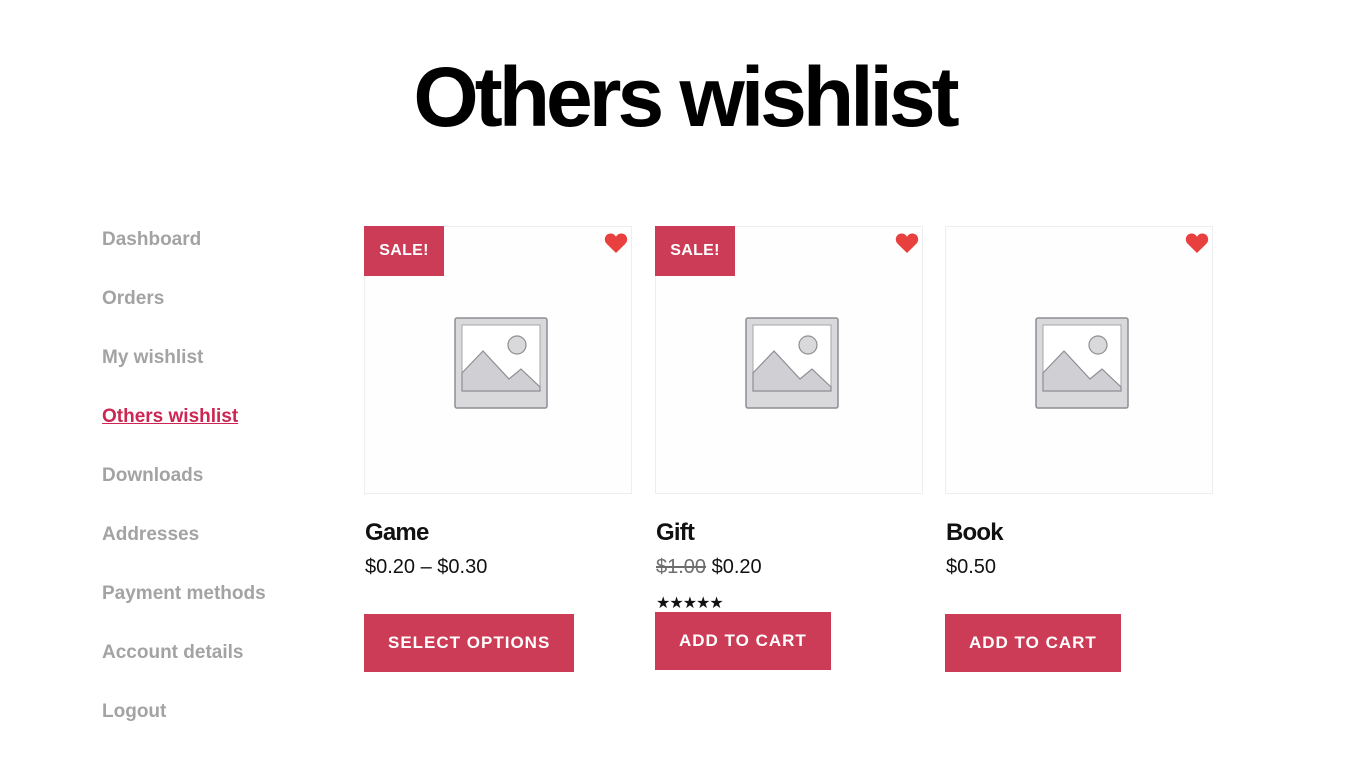  What do you see at coordinates (469, 643) in the screenshot?
I see `select-options-button: SELECT OPTIONS` at bounding box center [469, 643].